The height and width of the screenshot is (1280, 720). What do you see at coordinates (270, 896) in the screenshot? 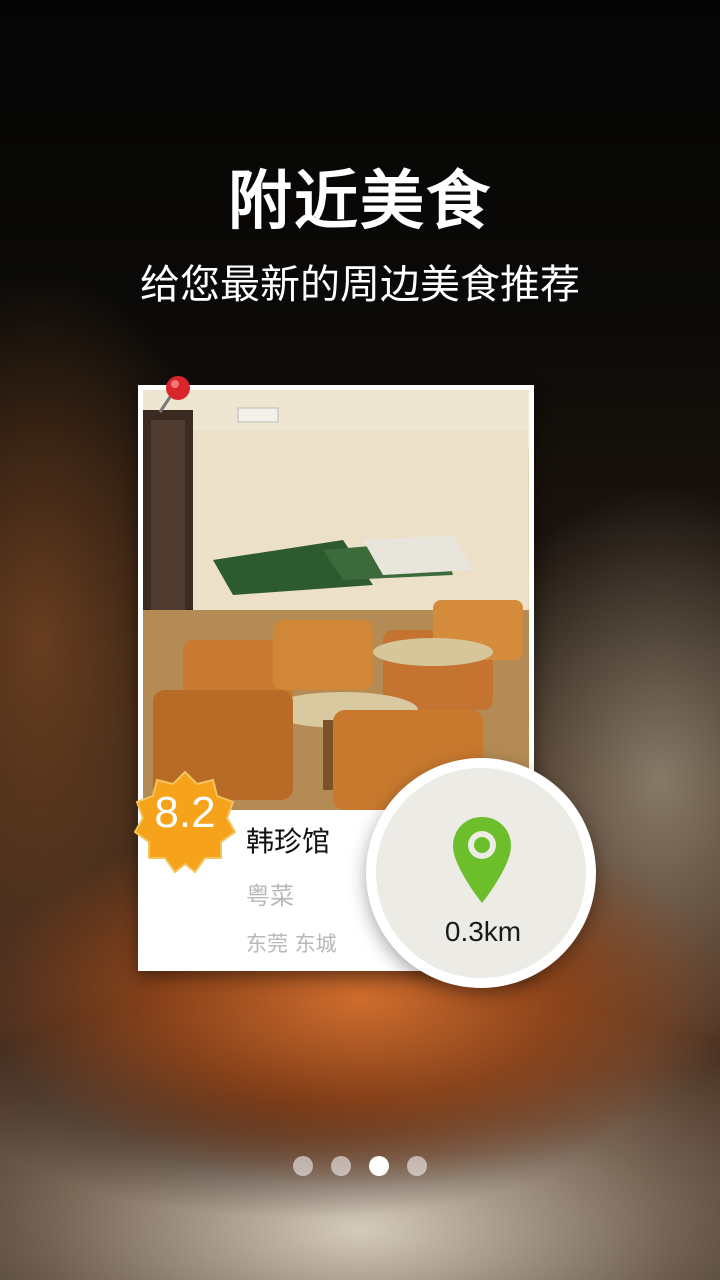
I see `restaurant-cuisine: 粤菜` at bounding box center [270, 896].